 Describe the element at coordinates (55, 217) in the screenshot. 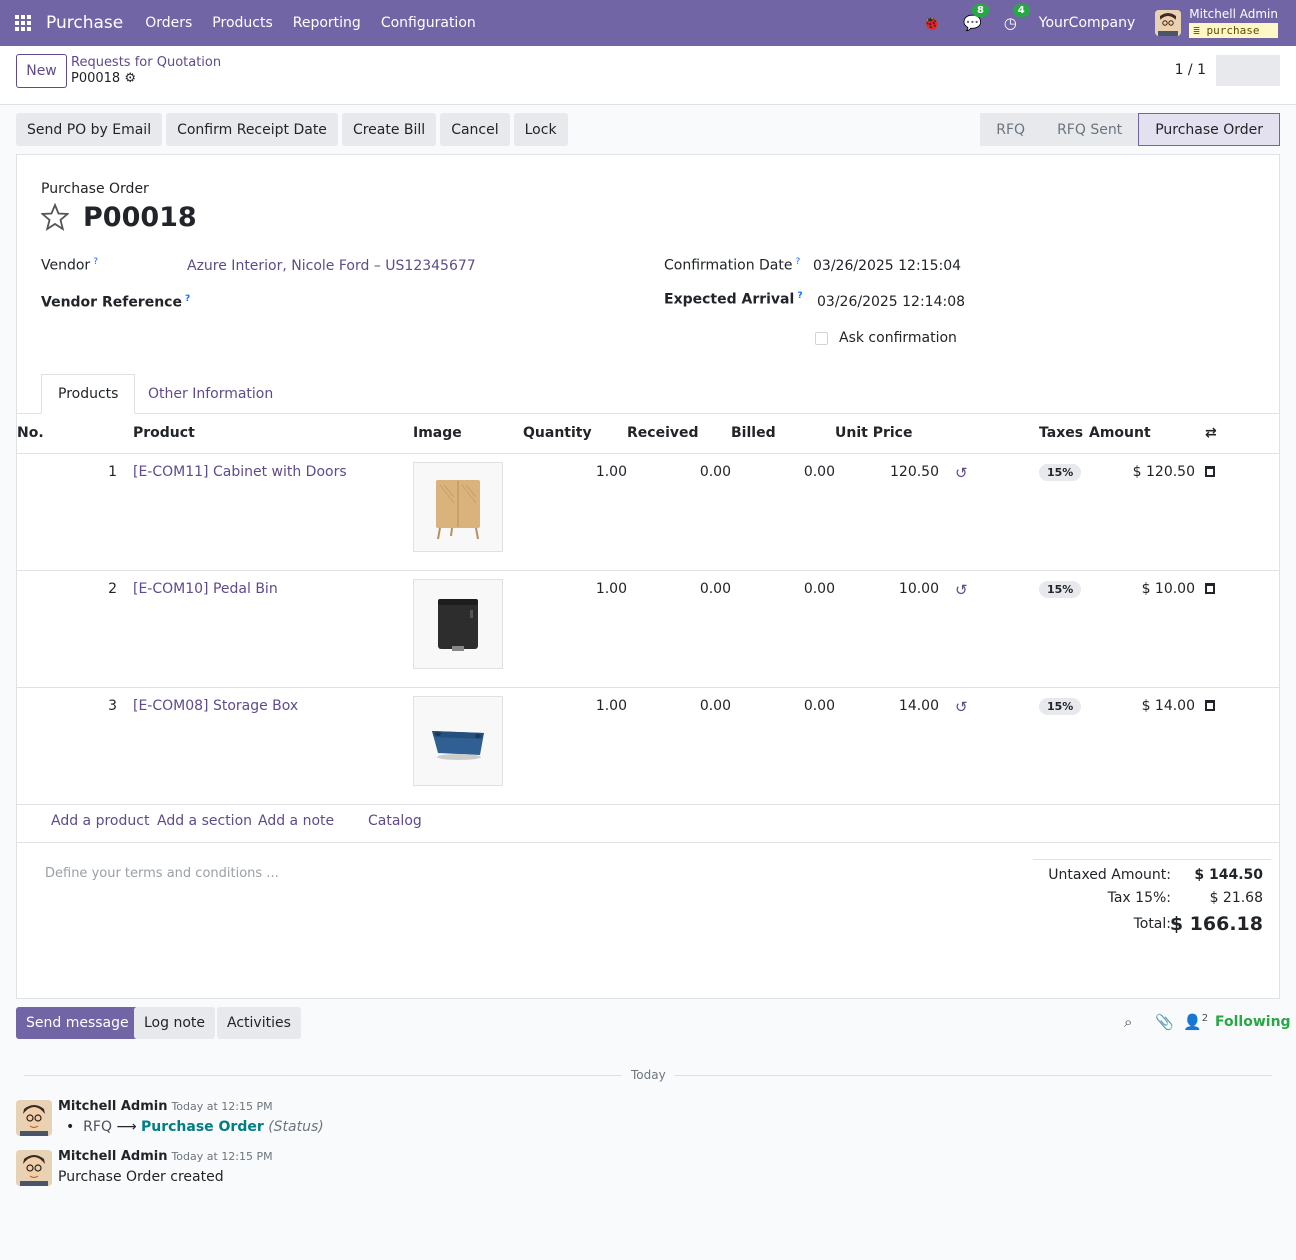

I see `favorite-star-icon` at that location.